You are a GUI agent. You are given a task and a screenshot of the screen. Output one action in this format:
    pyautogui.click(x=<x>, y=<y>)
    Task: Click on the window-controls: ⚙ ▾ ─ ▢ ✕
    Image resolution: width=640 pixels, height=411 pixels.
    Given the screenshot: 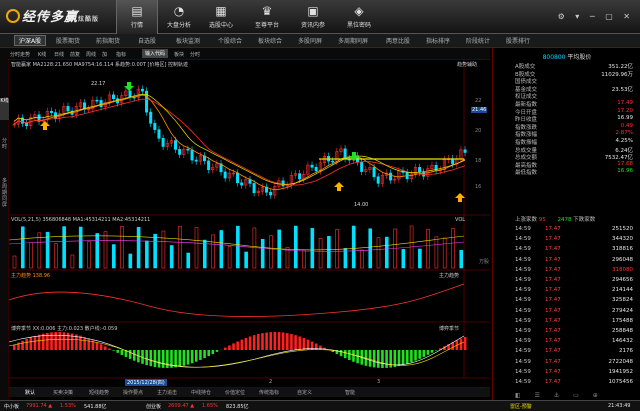 What is the action you would take?
    pyautogui.click(x=596, y=16)
    